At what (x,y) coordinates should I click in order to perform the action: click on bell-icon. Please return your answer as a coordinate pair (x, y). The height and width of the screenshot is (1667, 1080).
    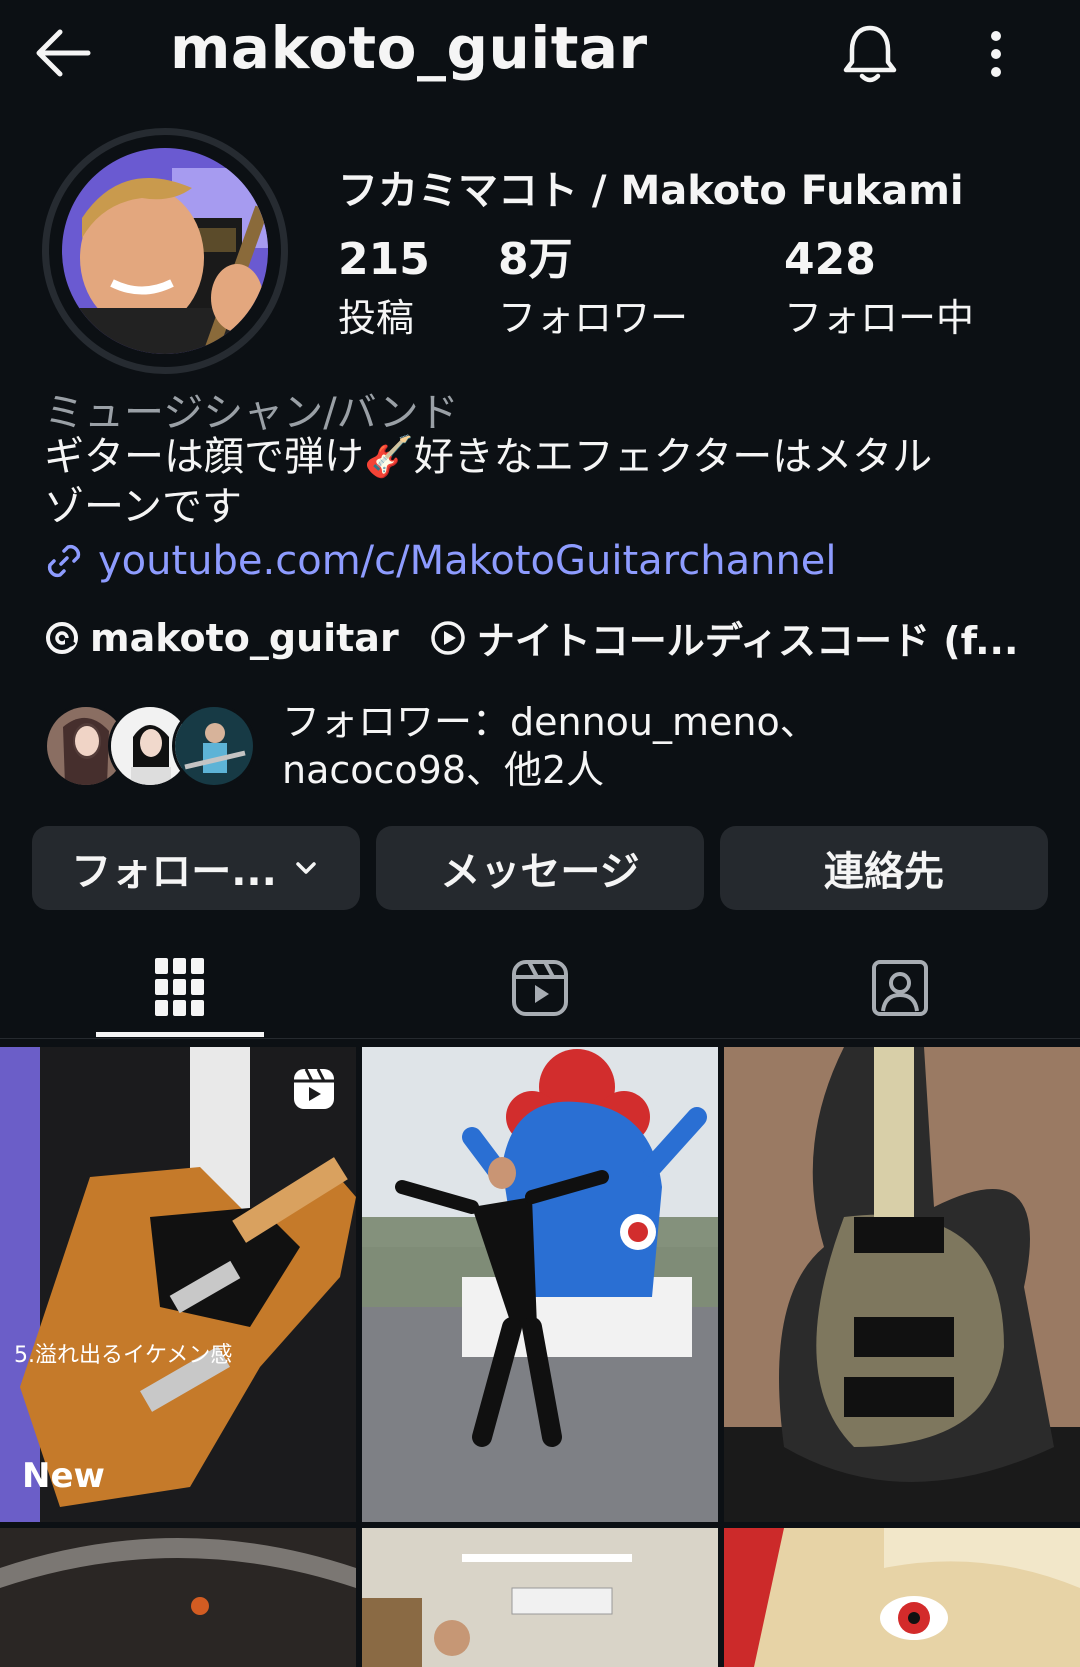
    Looking at the image, I should click on (870, 54).